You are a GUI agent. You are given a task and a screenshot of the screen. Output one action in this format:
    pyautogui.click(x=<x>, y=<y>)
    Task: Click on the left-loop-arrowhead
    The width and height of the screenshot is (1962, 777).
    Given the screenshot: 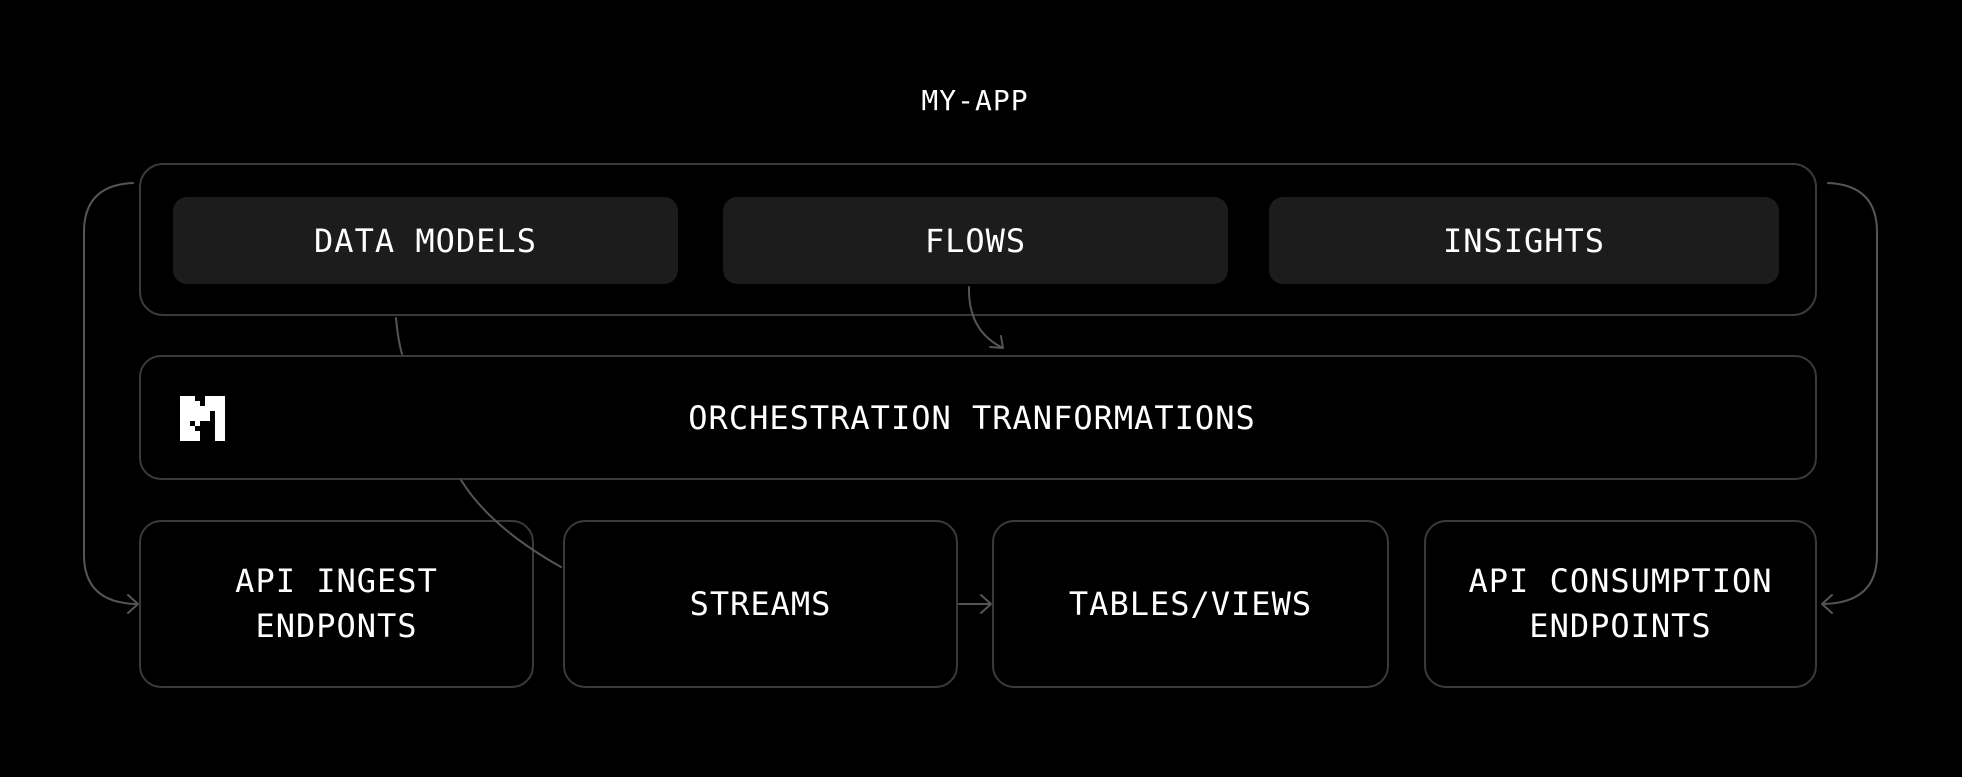 What is the action you would take?
    pyautogui.click(x=133, y=604)
    